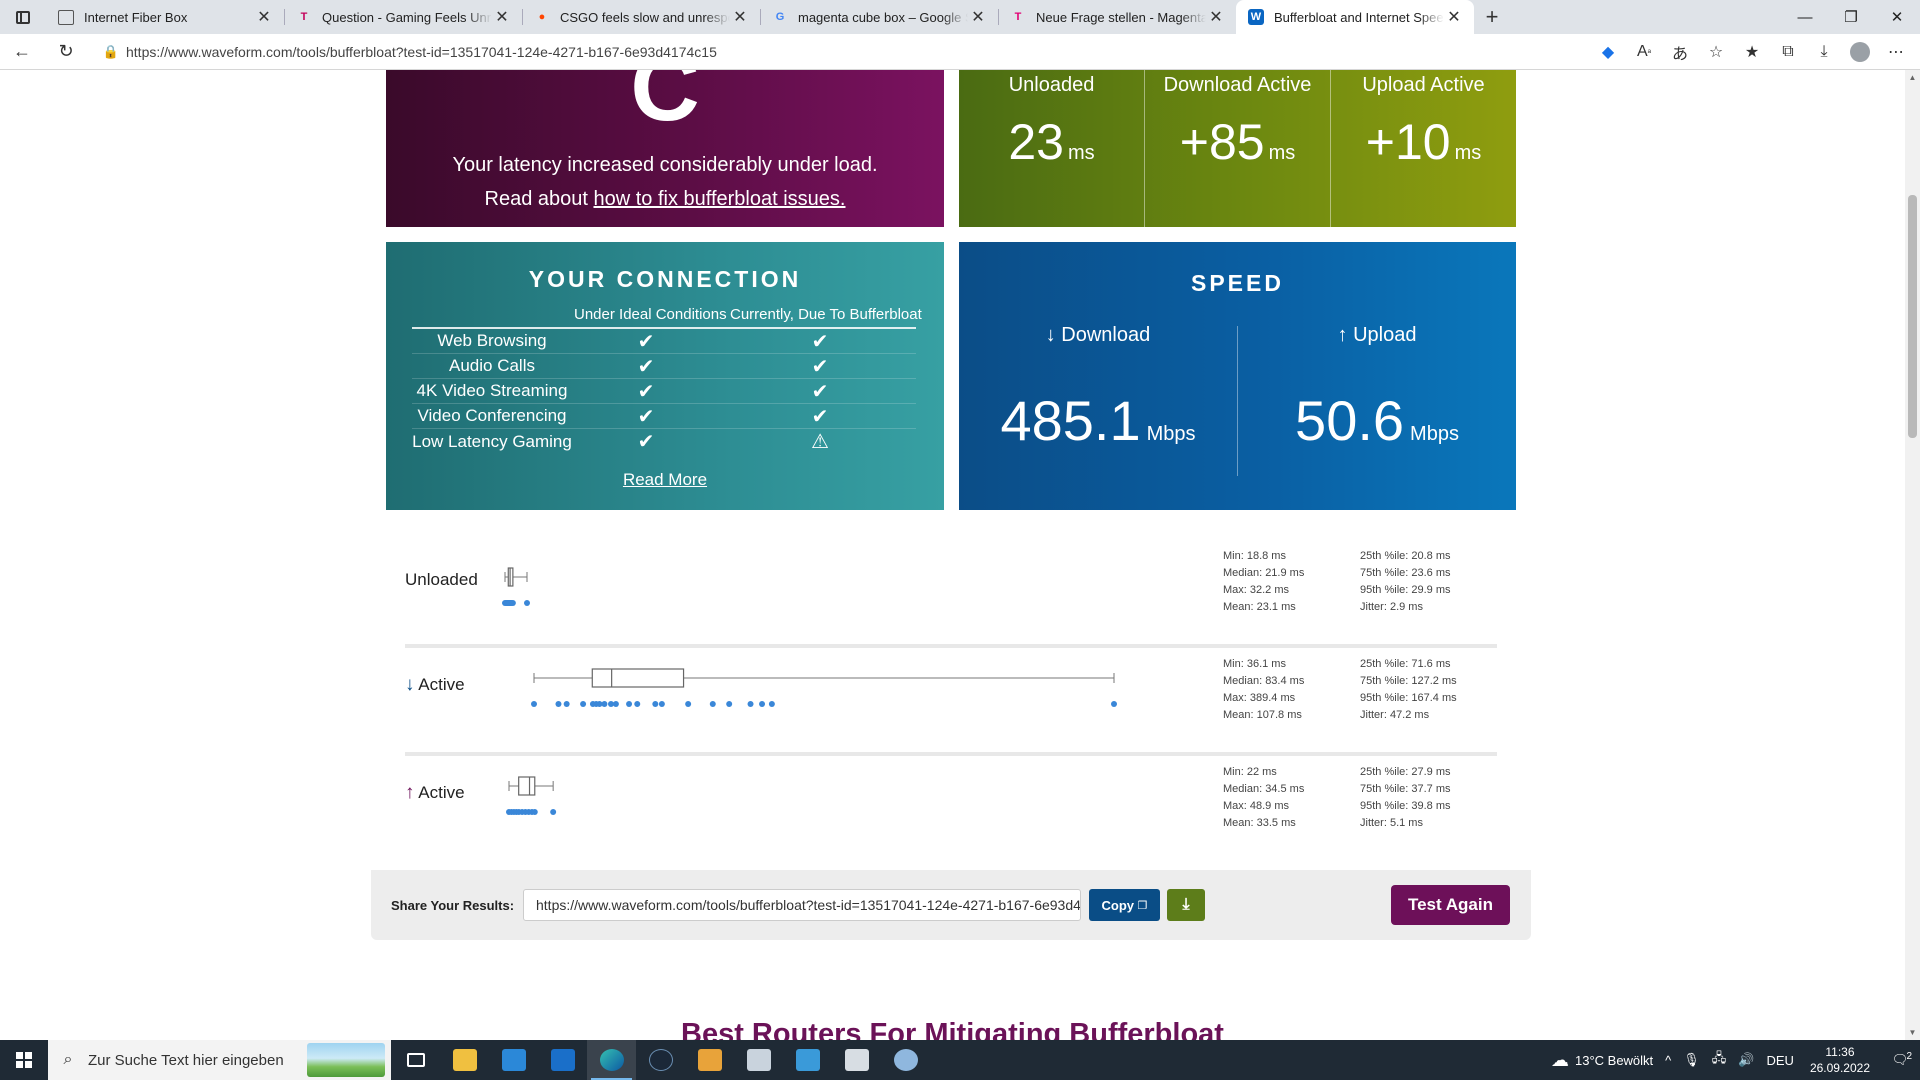 This screenshot has width=1920, height=1080. I want to click on latency-column: Upload Active +10 ms, so click(1423, 148).